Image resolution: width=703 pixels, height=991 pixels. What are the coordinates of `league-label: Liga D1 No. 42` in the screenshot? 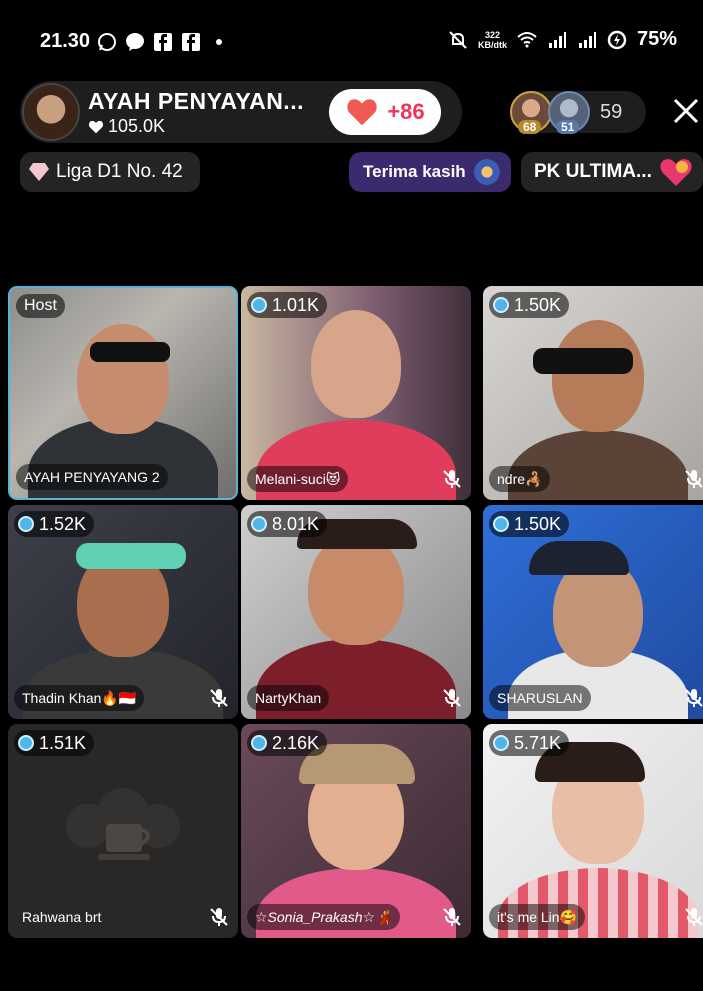 It's located at (119, 171).